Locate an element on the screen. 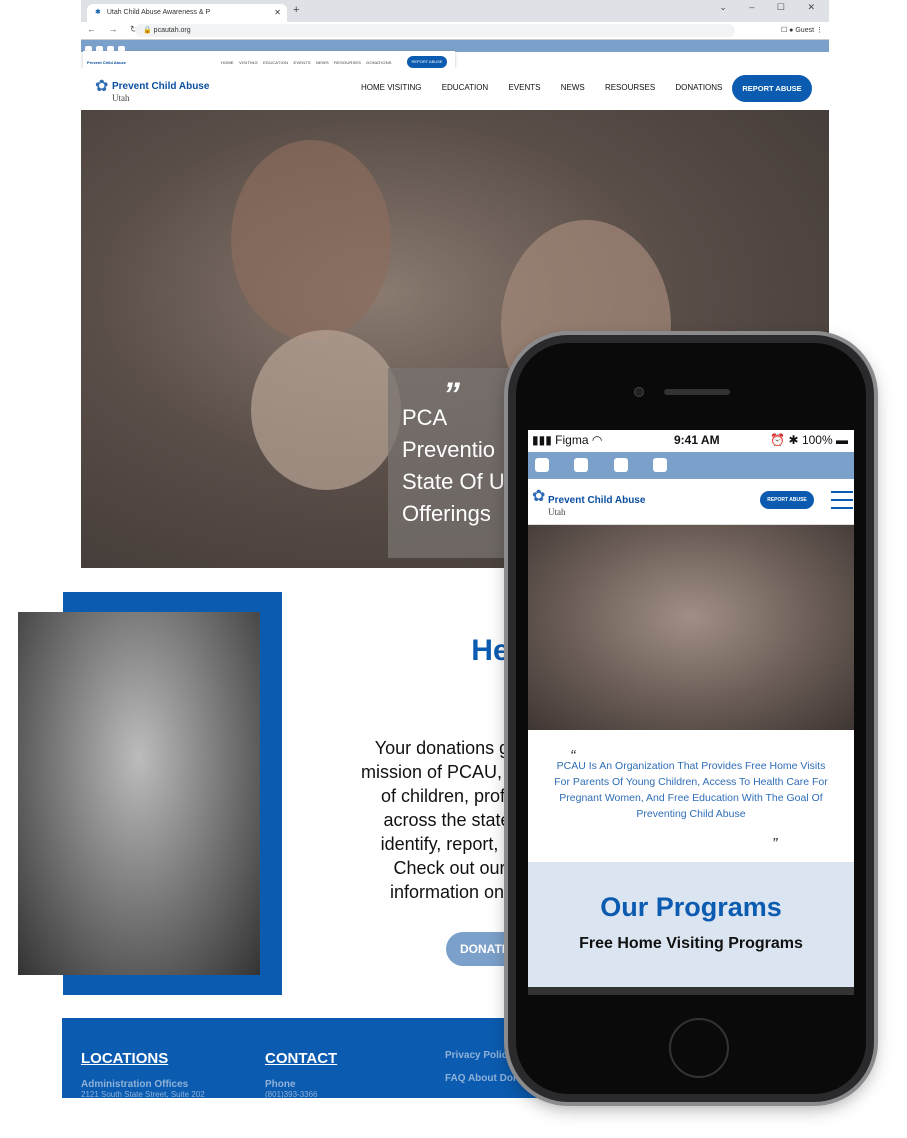 The height and width of the screenshot is (1138, 907). url-text: pcautah.org is located at coordinates (172, 30).